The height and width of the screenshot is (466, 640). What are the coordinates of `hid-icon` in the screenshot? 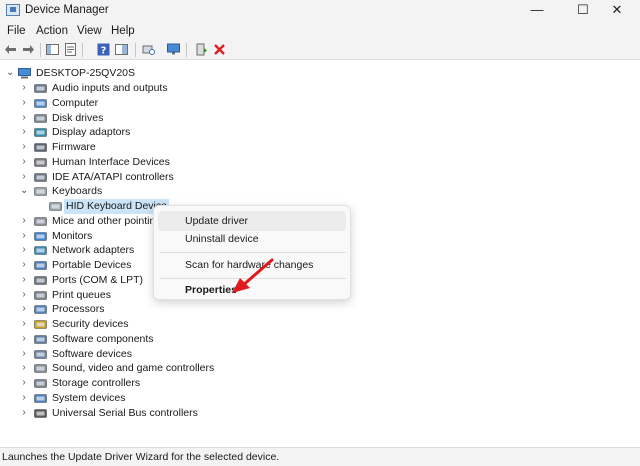 It's located at (40, 162).